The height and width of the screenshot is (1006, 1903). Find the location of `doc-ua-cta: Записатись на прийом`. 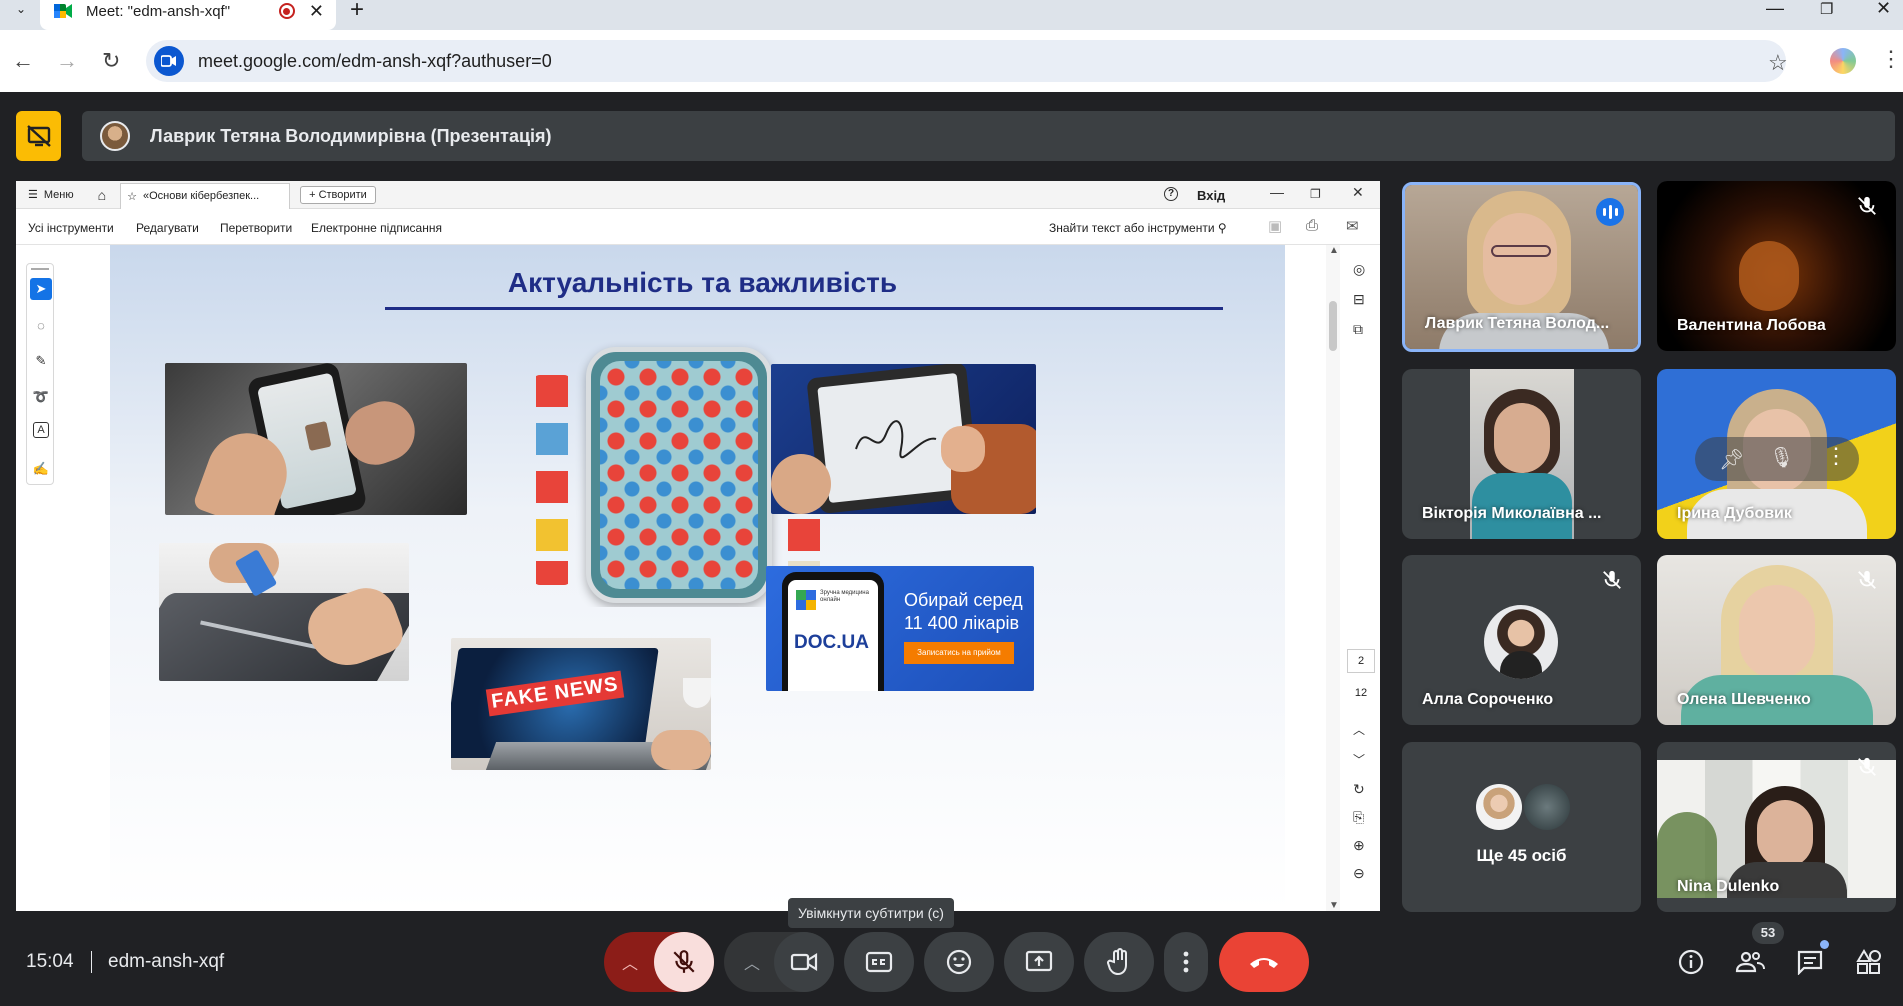

doc-ua-cta: Записатись на прийом is located at coordinates (959, 653).